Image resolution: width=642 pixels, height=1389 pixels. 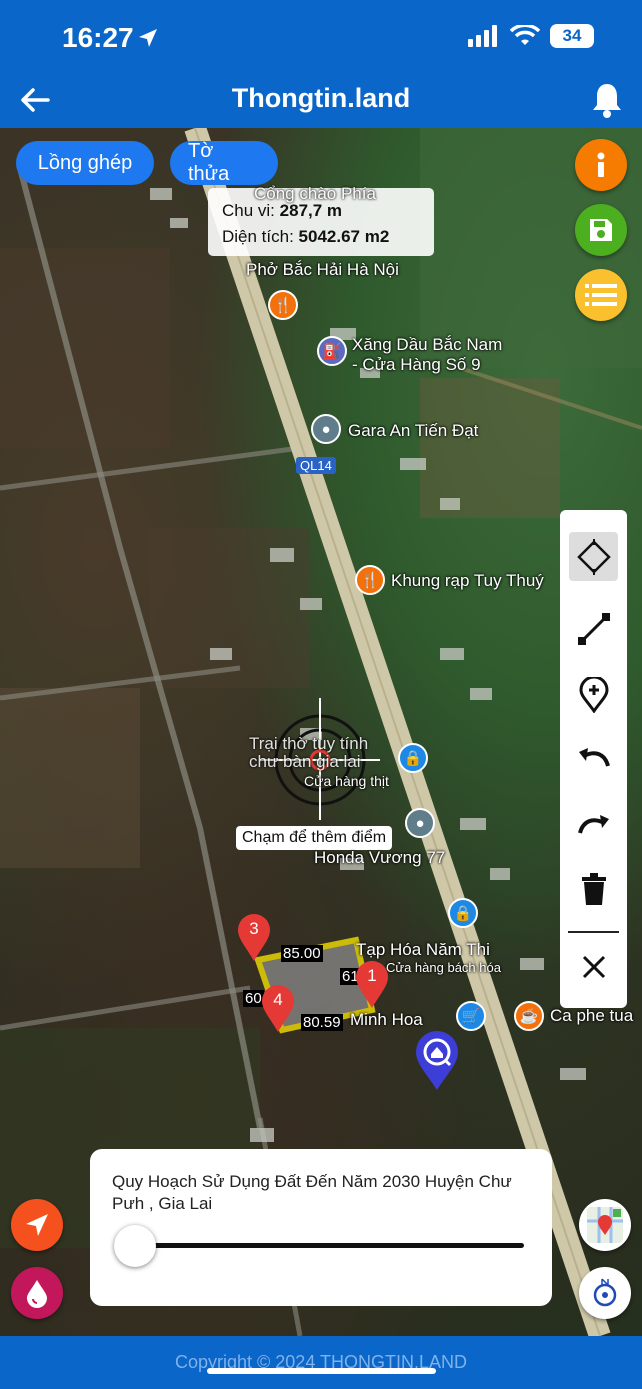 I want to click on battery-indicator: 34, so click(x=572, y=36).